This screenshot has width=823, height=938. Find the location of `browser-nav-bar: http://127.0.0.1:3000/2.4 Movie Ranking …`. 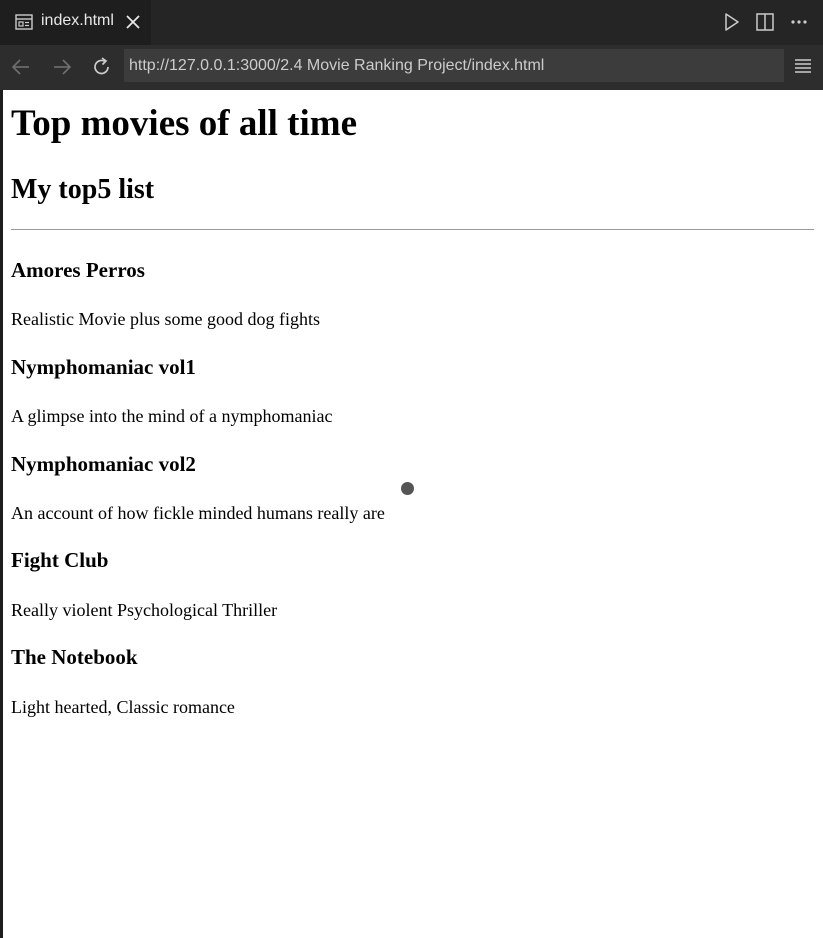

browser-nav-bar: http://127.0.0.1:3000/2.4 Movie Ranking … is located at coordinates (411, 67).